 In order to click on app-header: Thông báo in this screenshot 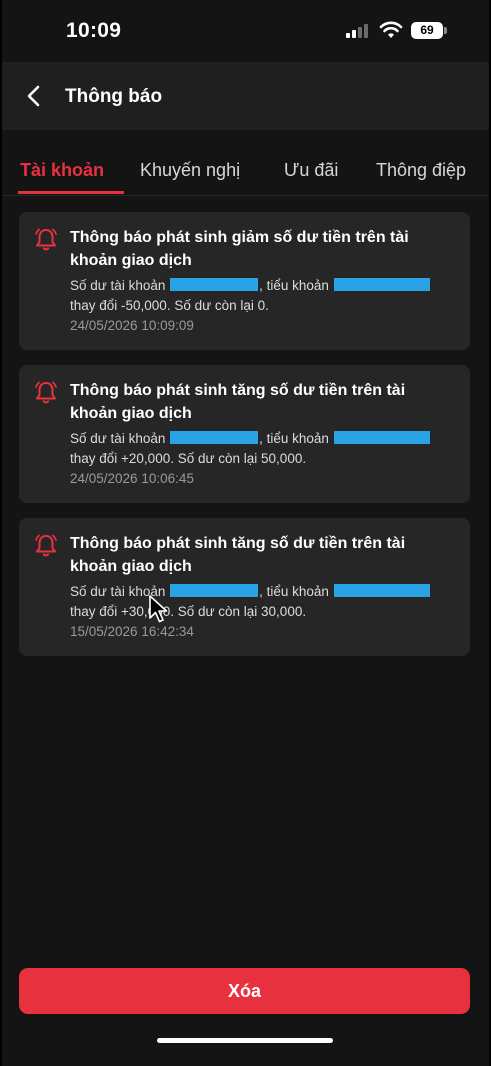, I will do `click(245, 96)`.